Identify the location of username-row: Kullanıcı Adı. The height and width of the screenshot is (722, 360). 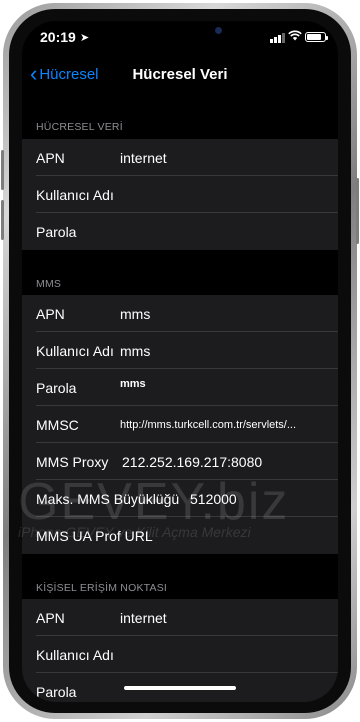
(180, 194).